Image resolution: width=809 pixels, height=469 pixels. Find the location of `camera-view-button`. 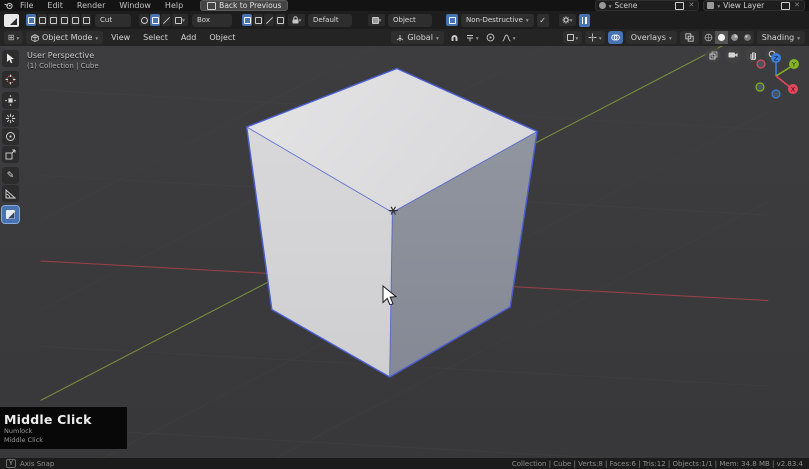

camera-view-button is located at coordinates (733, 55).